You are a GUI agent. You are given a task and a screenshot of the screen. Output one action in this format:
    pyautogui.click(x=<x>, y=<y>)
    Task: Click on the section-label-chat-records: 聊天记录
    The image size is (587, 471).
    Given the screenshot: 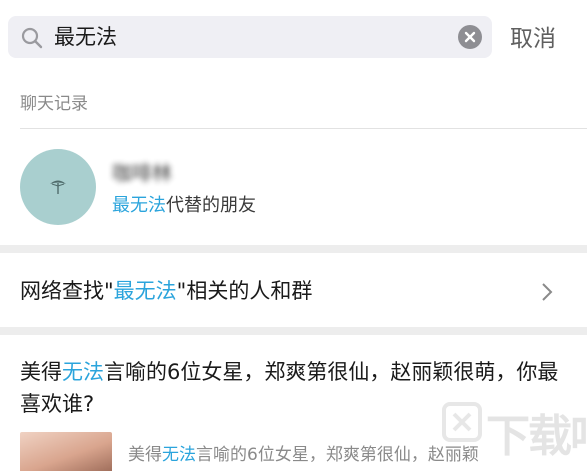 What is the action you would take?
    pyautogui.click(x=54, y=104)
    